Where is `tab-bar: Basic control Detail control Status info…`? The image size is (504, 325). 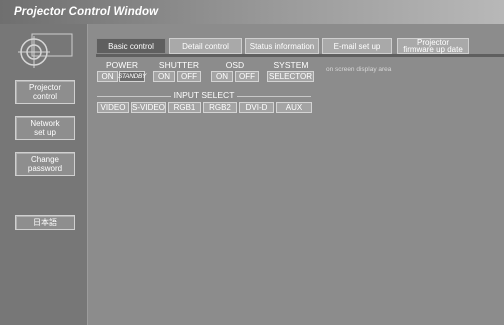 tab-bar: Basic control Detail control Status info… is located at coordinates (300, 46).